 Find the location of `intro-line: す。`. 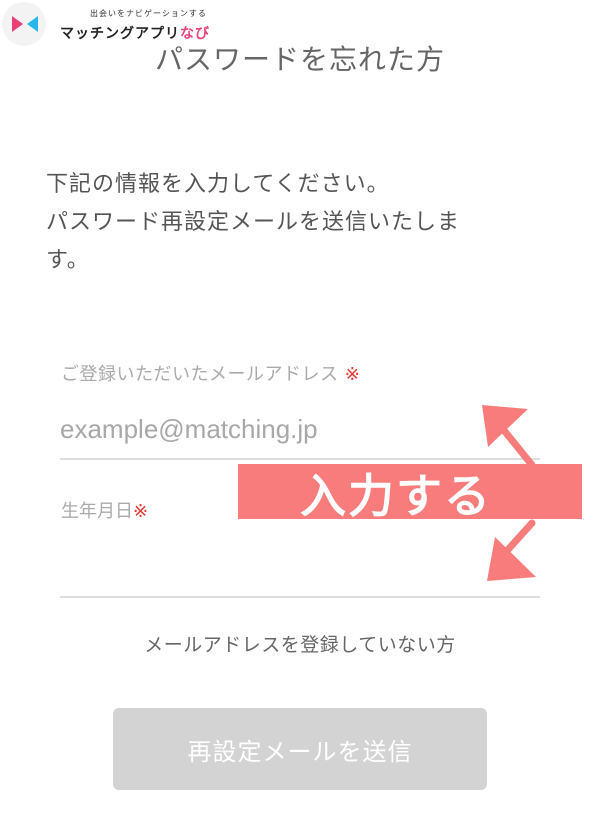

intro-line: す。 is located at coordinates (68, 260).